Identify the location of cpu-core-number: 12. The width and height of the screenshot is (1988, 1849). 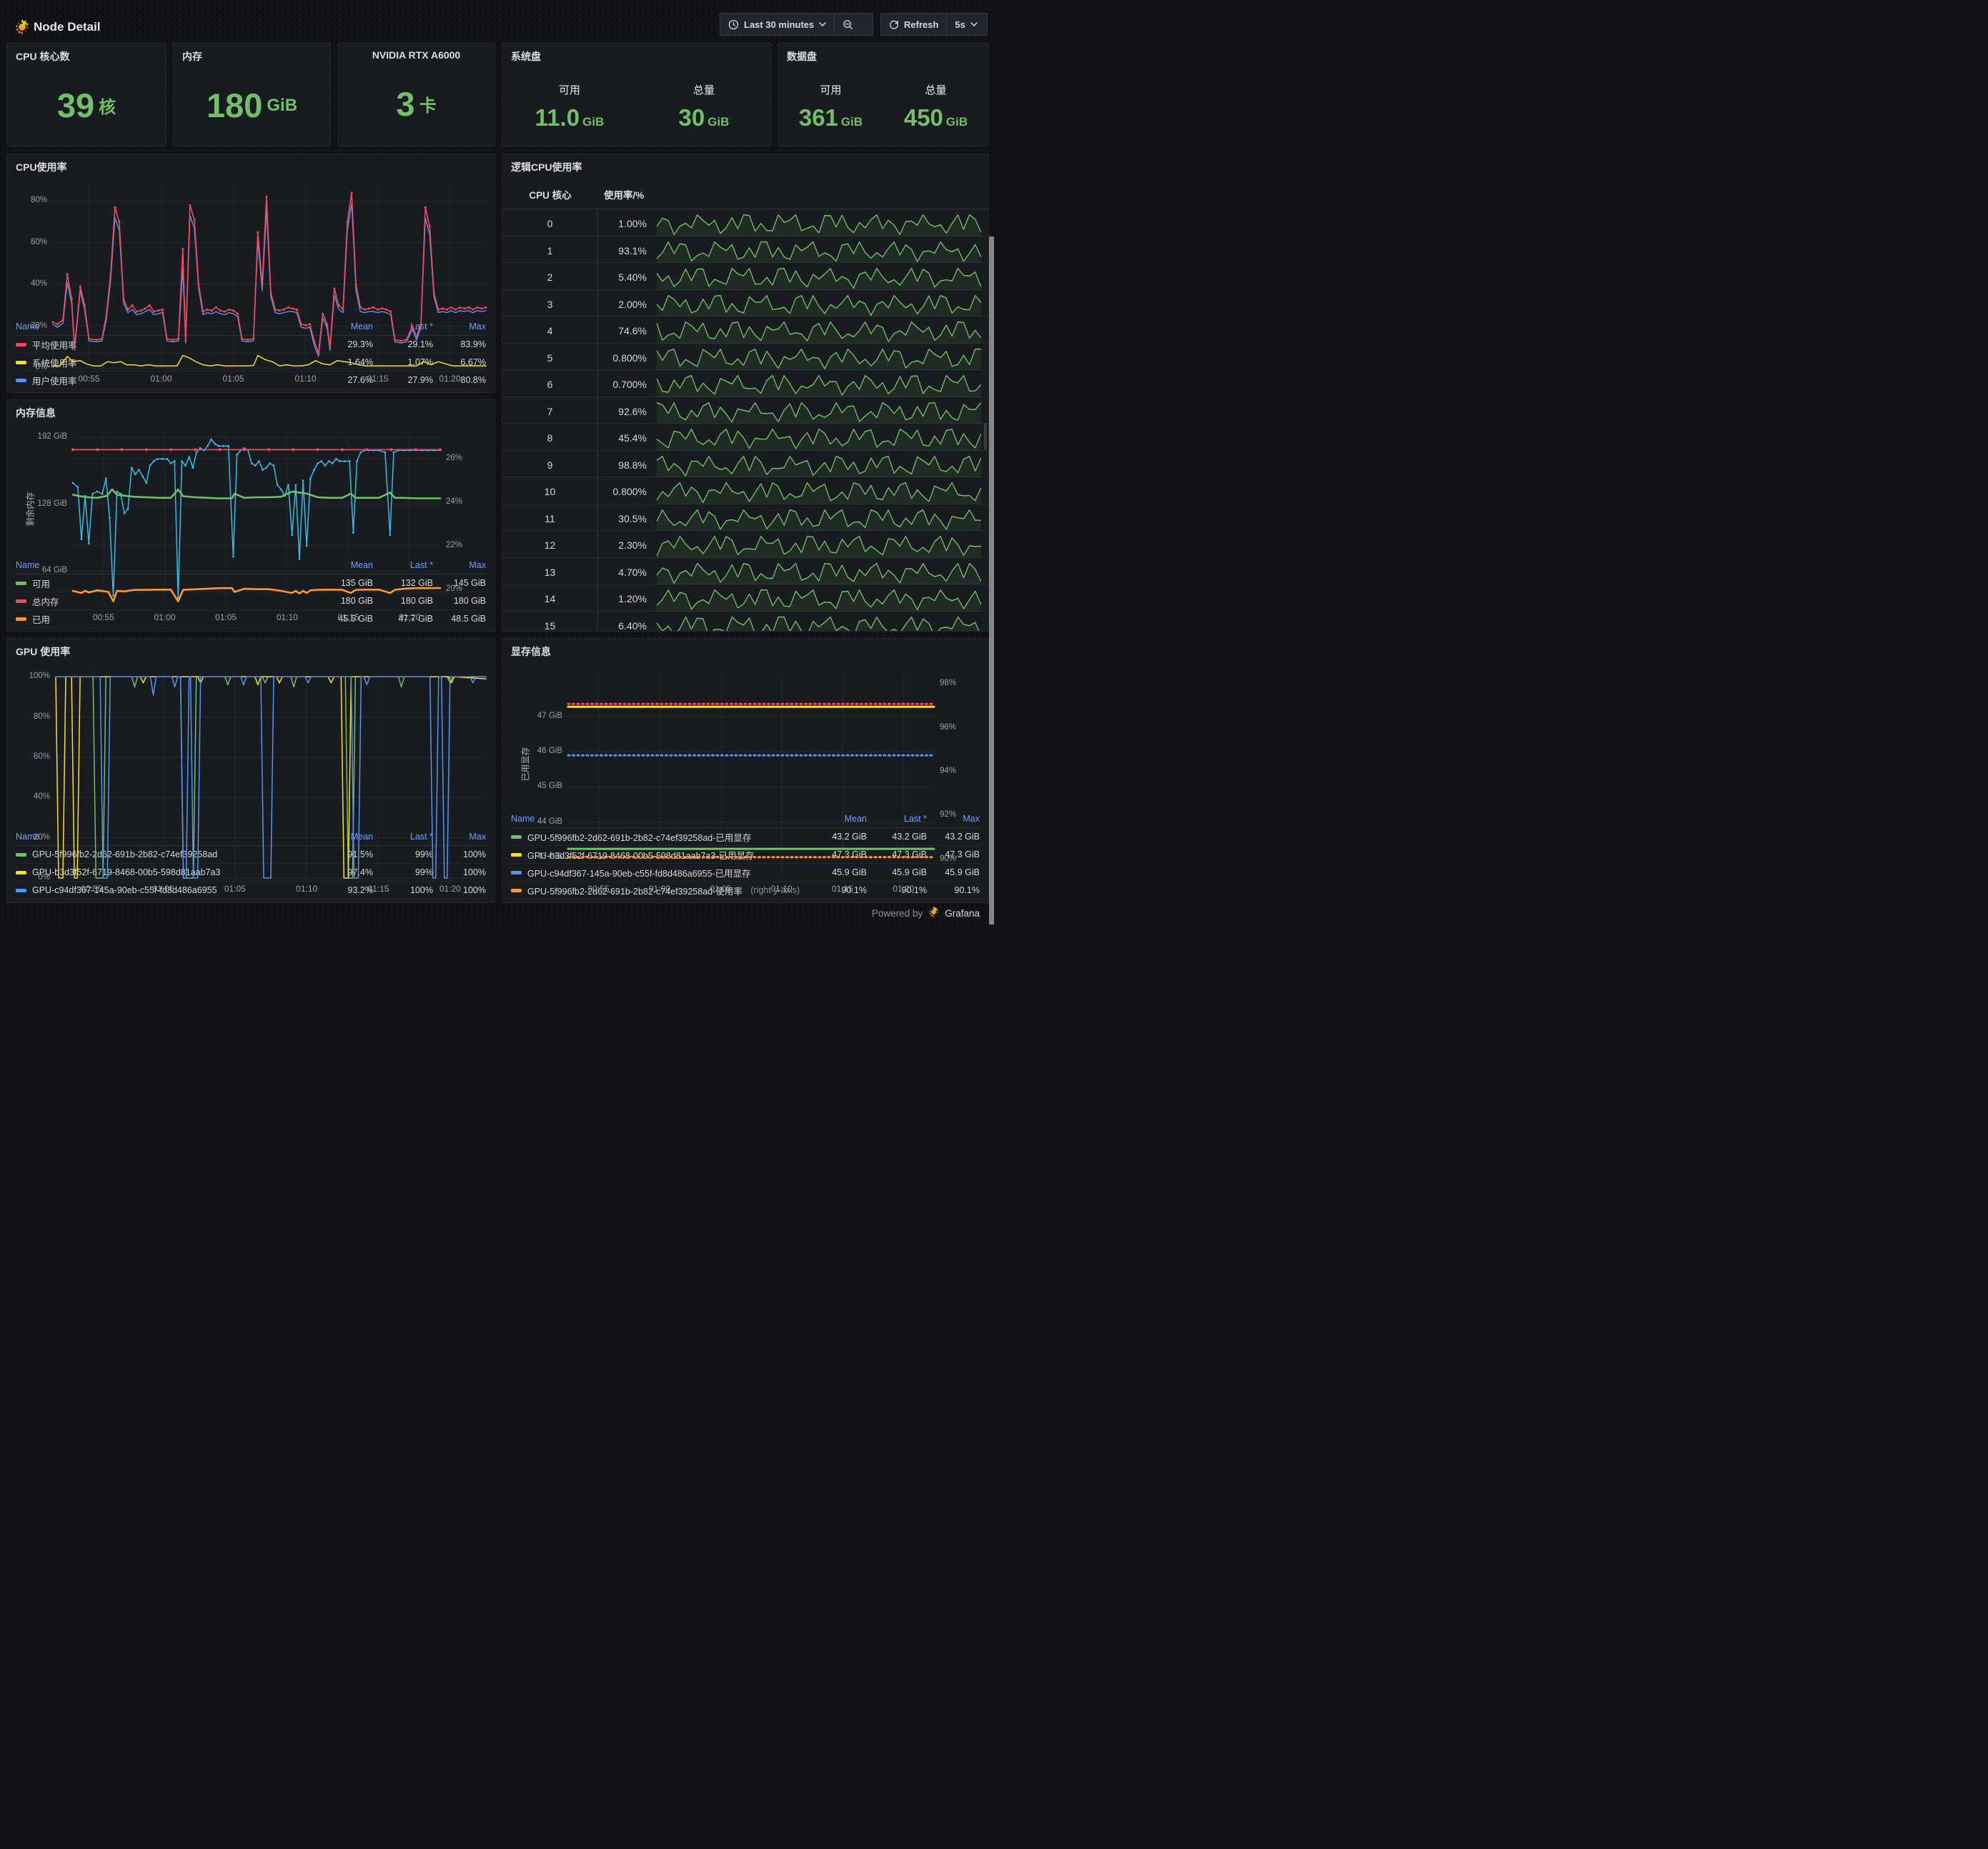
(550, 545).